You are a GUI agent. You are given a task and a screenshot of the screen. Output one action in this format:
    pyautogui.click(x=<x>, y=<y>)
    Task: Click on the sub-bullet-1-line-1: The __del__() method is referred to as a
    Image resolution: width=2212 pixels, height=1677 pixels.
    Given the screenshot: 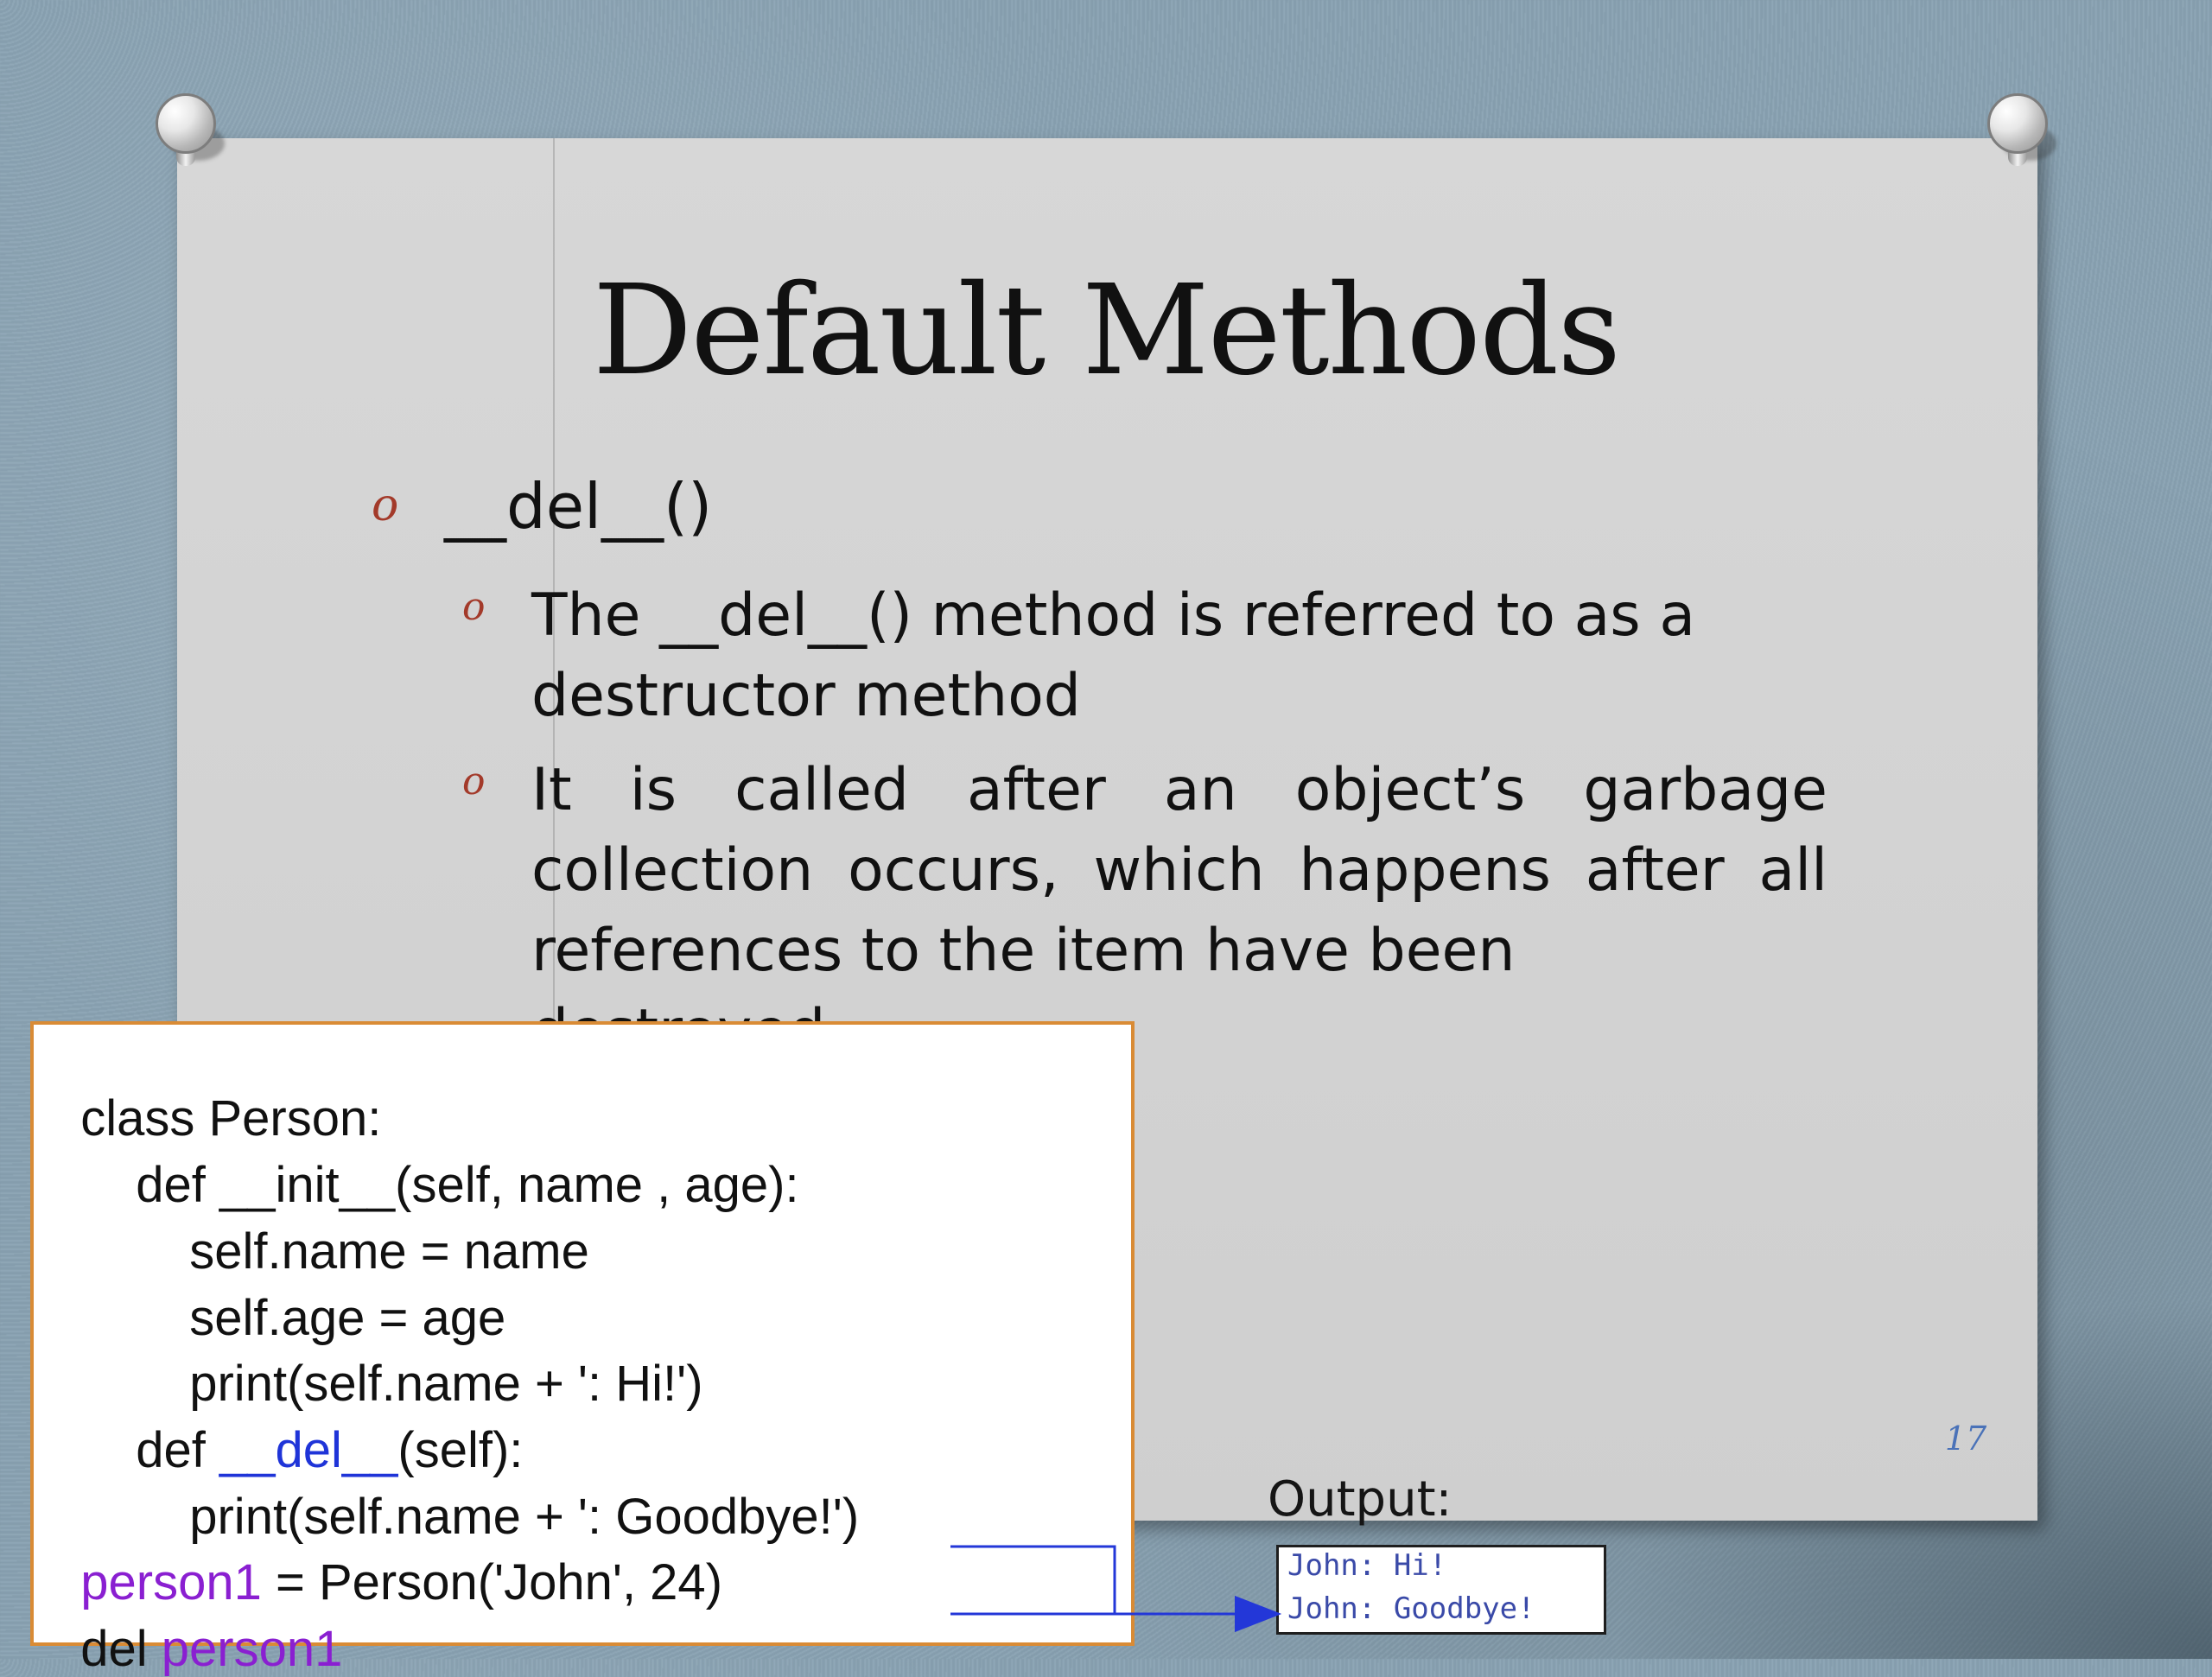 What is the action you would take?
    pyautogui.click(x=1113, y=615)
    